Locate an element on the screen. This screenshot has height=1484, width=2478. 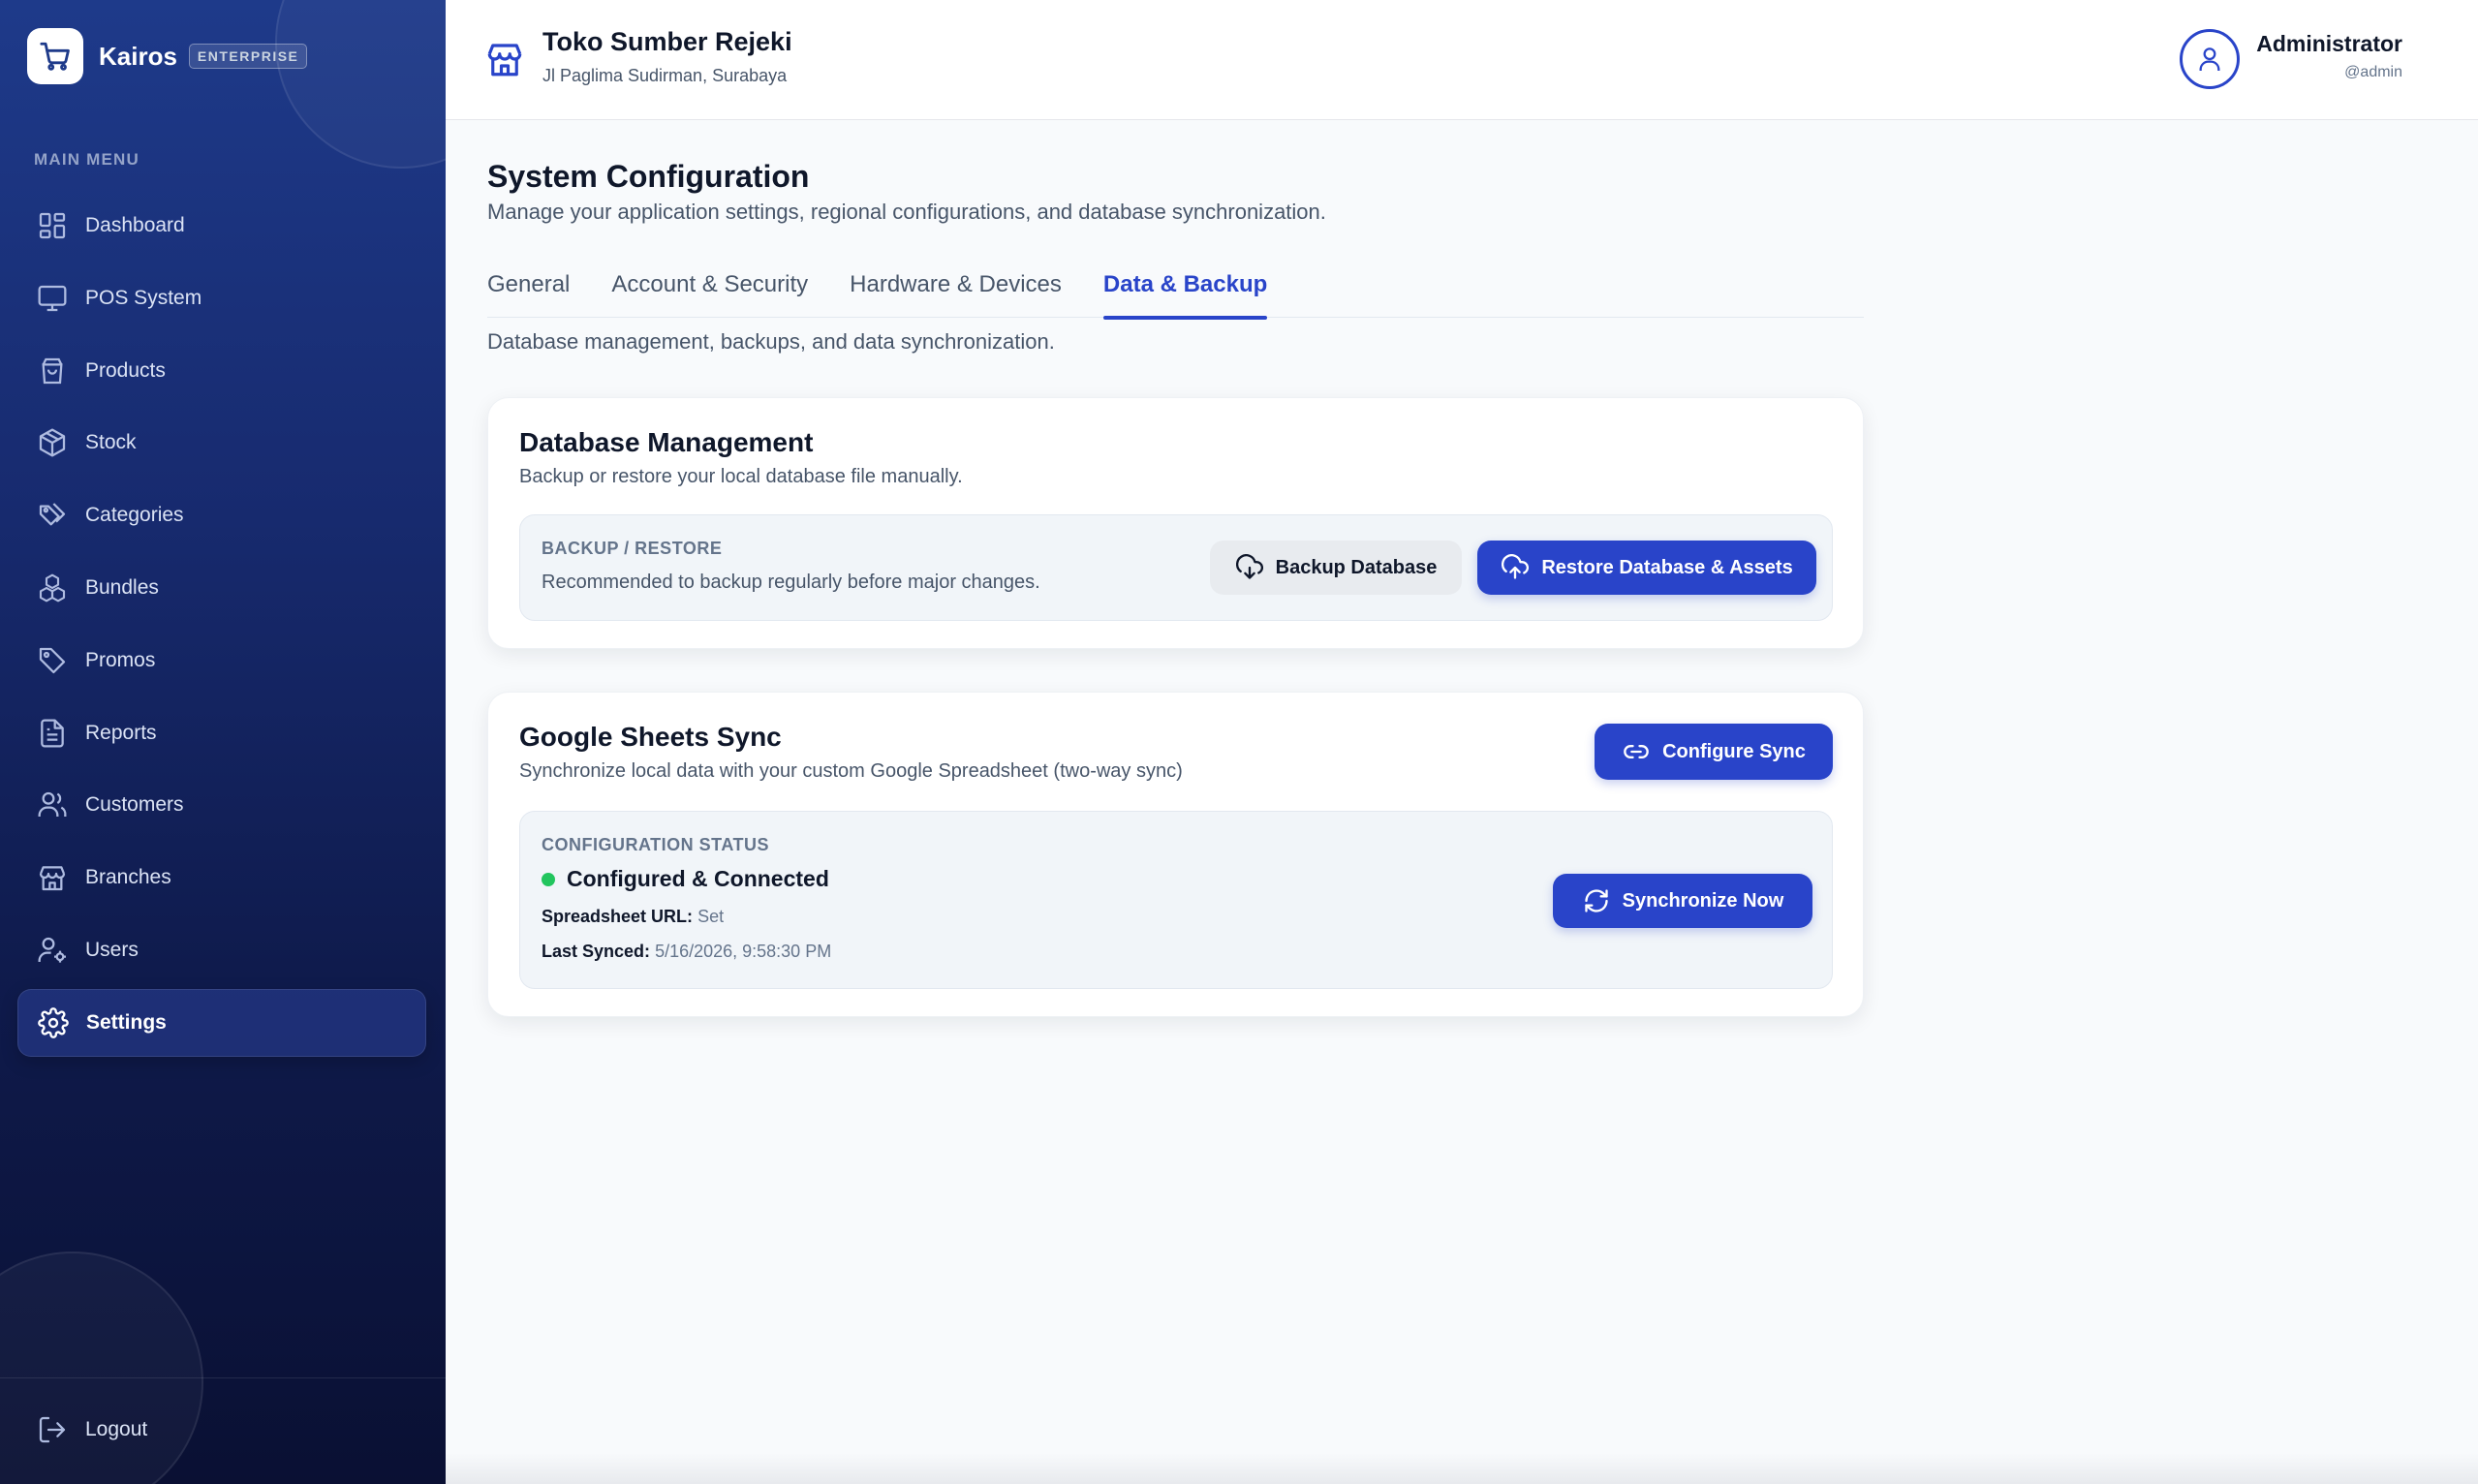
sidebar-item-label: Bundles is located at coordinates (122, 587).